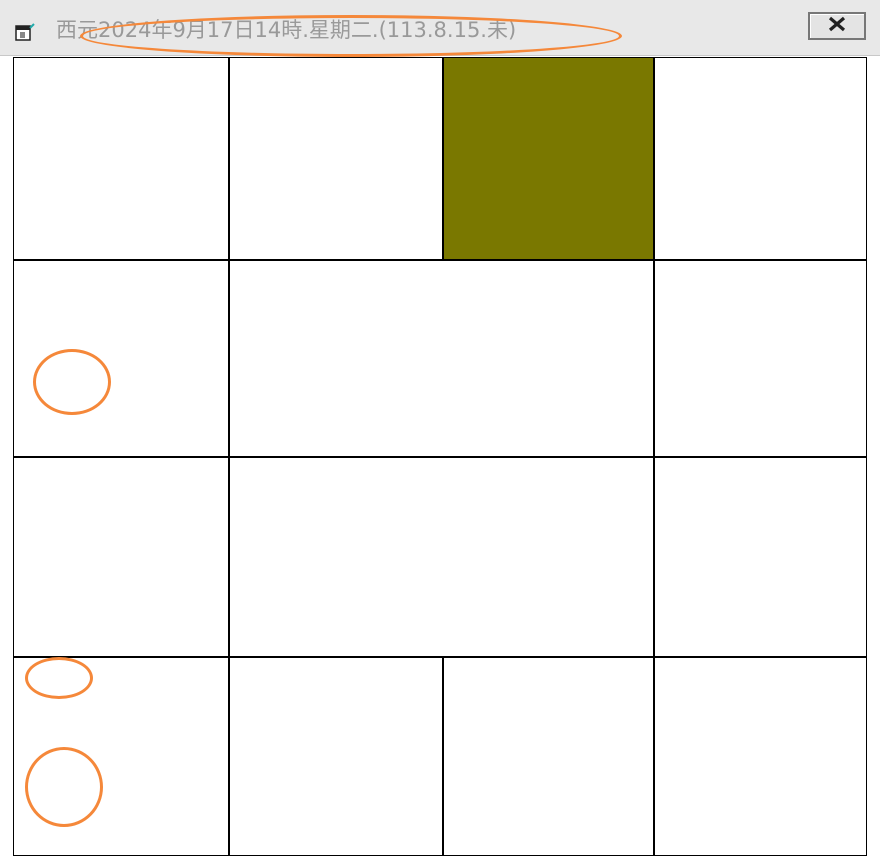 The height and width of the screenshot is (856, 880). Describe the element at coordinates (760, 358) in the screenshot. I see `palace-you` at that location.